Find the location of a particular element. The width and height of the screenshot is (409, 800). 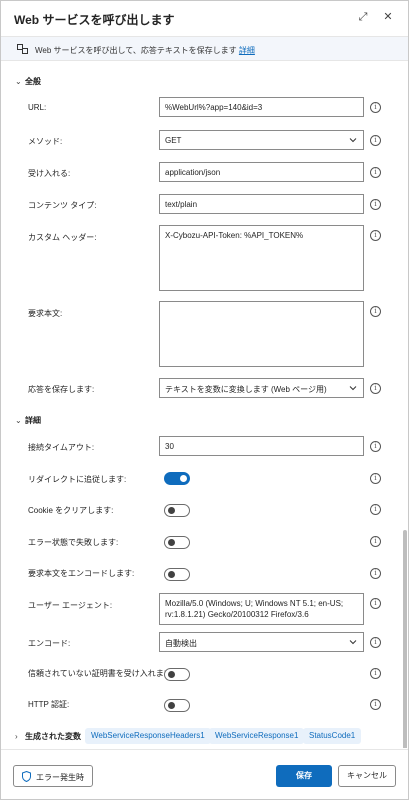

save-response-value: テキストを変数に変換します (Web ページ用) is located at coordinates (246, 389).